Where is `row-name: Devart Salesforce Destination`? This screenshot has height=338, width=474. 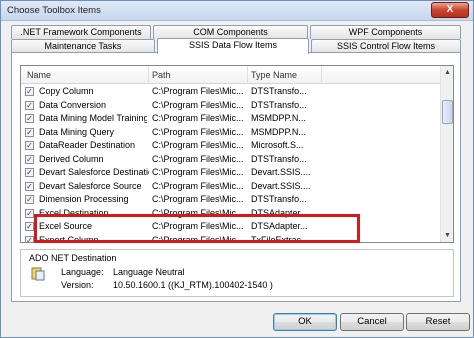 row-name: Devart Salesforce Destination is located at coordinates (94, 172).